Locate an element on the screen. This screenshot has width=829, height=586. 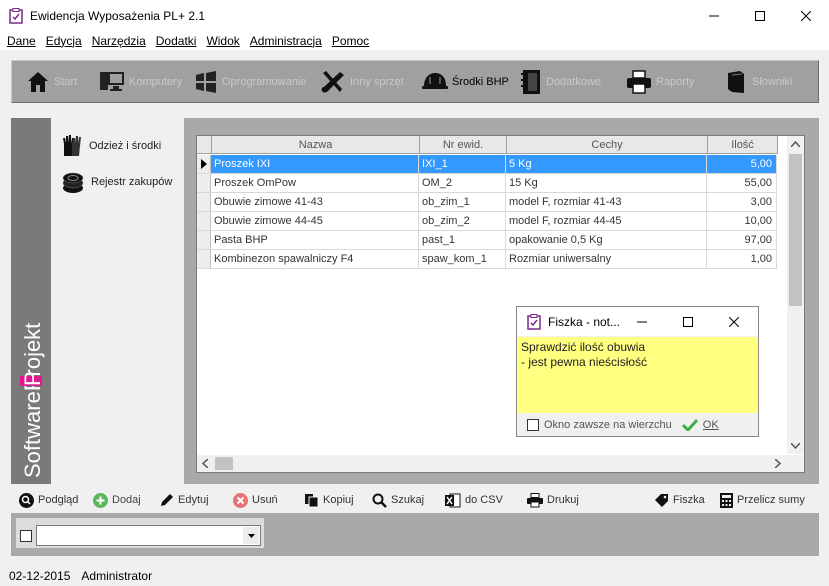
edit-button: Edytuj is located at coordinates (184, 500).